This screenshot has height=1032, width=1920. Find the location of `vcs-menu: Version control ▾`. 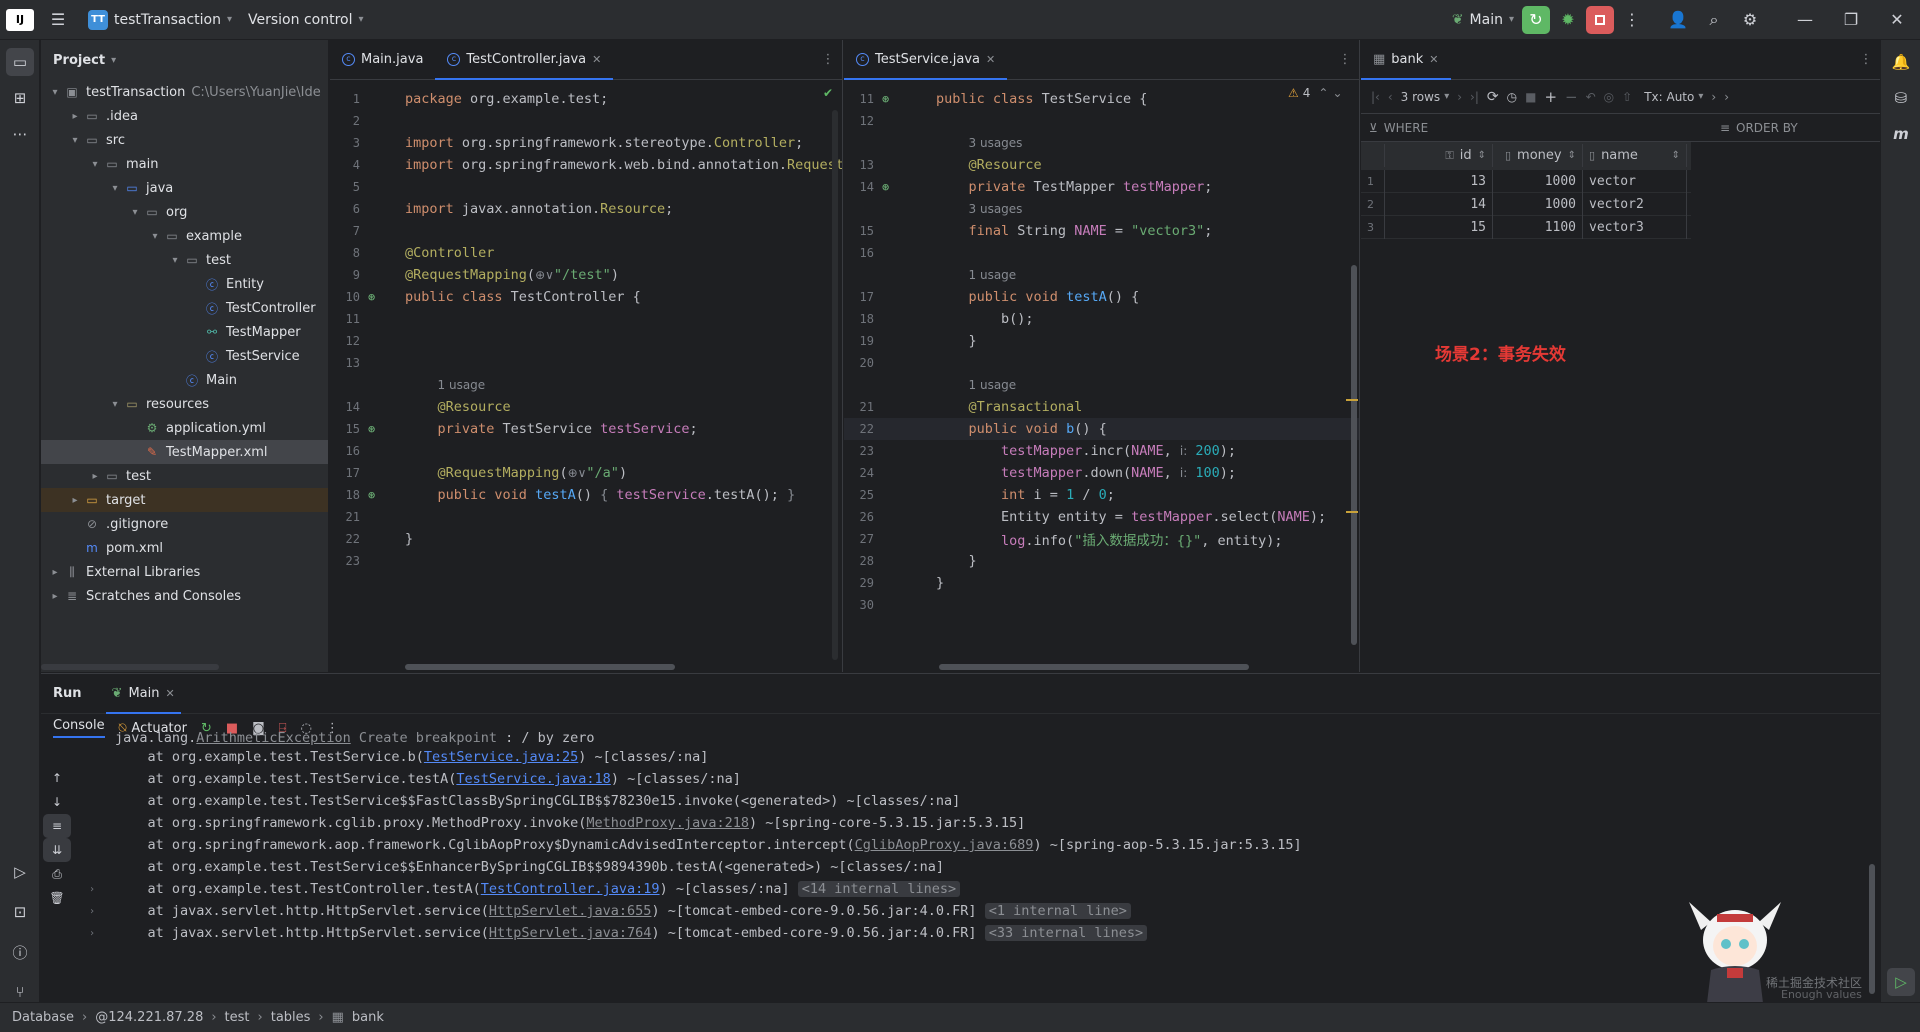

vcs-menu: Version control ▾ is located at coordinates (306, 20).